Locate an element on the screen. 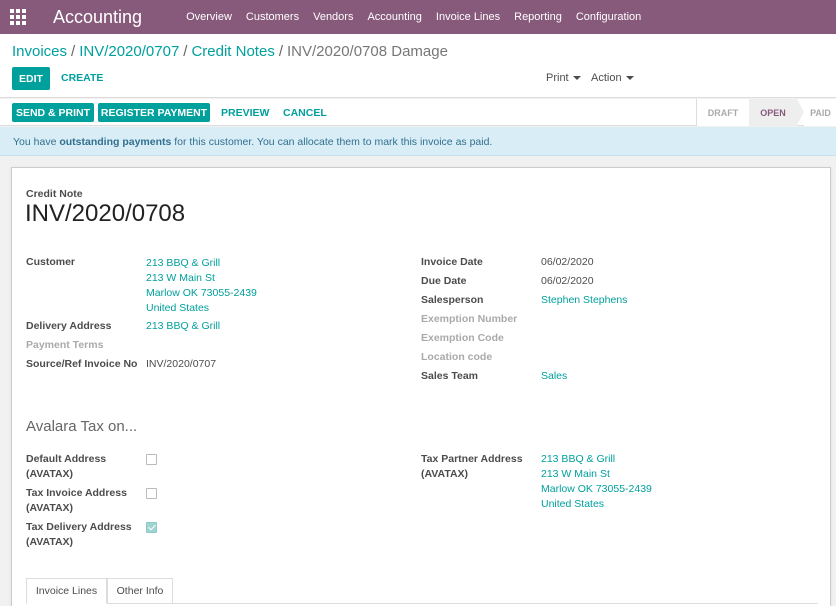  tax-partner-address-label-line1: Tax Partner Address is located at coordinates (472, 459).